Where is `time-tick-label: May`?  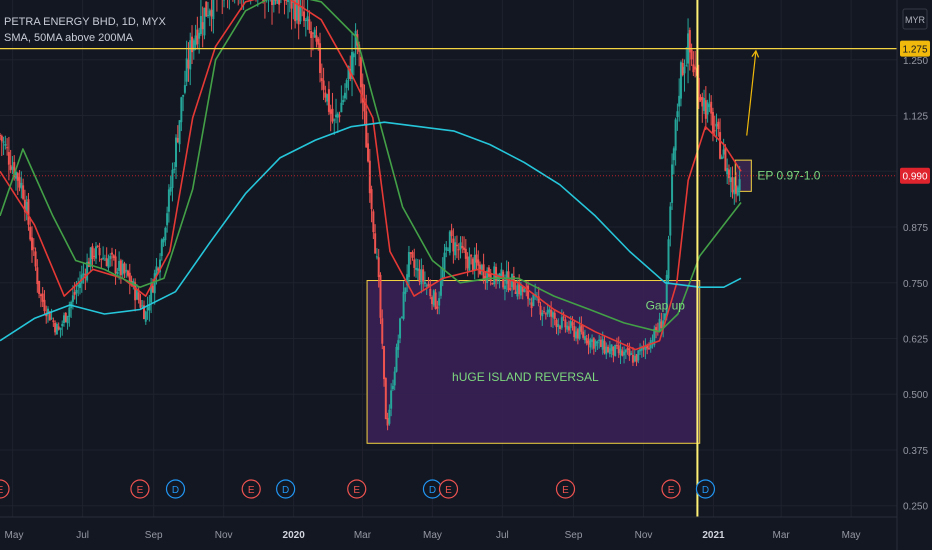 time-tick-label: May is located at coordinates (14, 535).